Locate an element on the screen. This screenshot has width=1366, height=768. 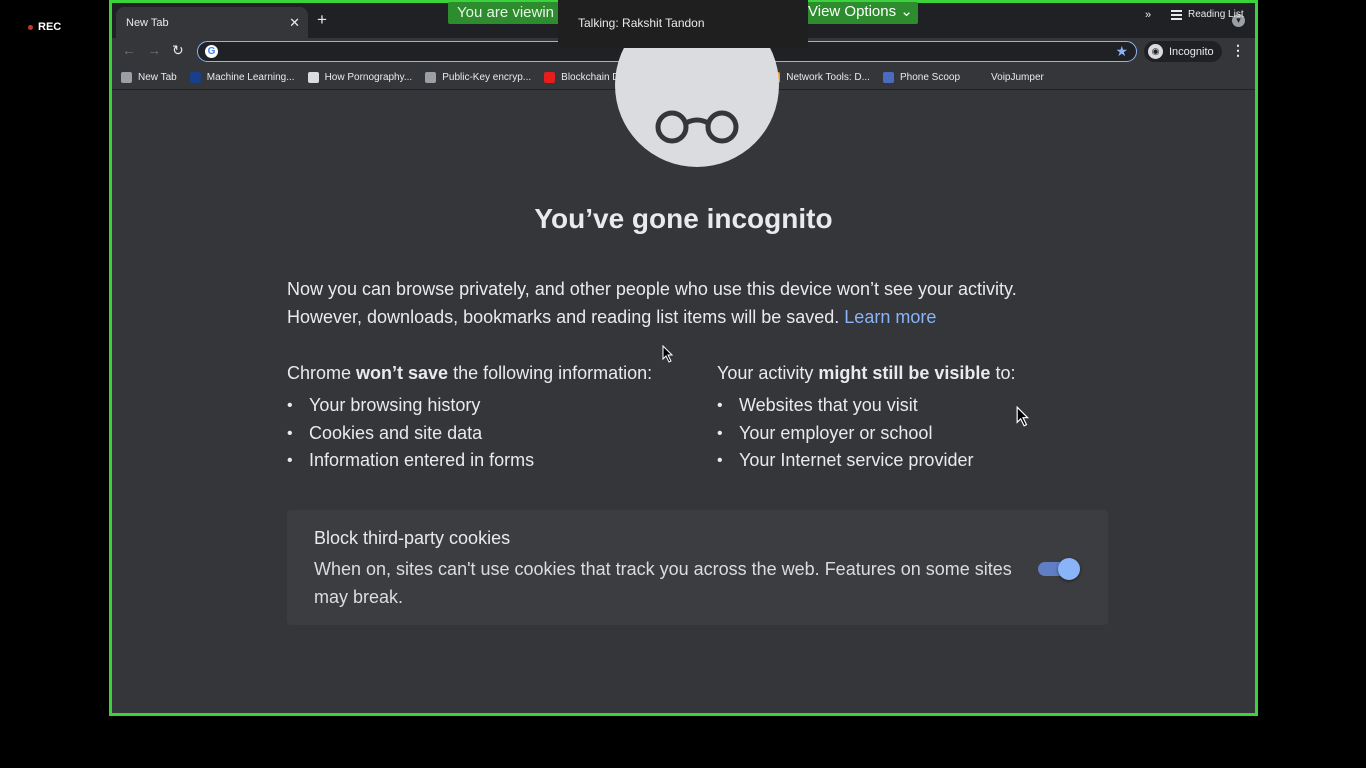
bookmarks-overflow-icon: » is located at coordinates (1148, 15).